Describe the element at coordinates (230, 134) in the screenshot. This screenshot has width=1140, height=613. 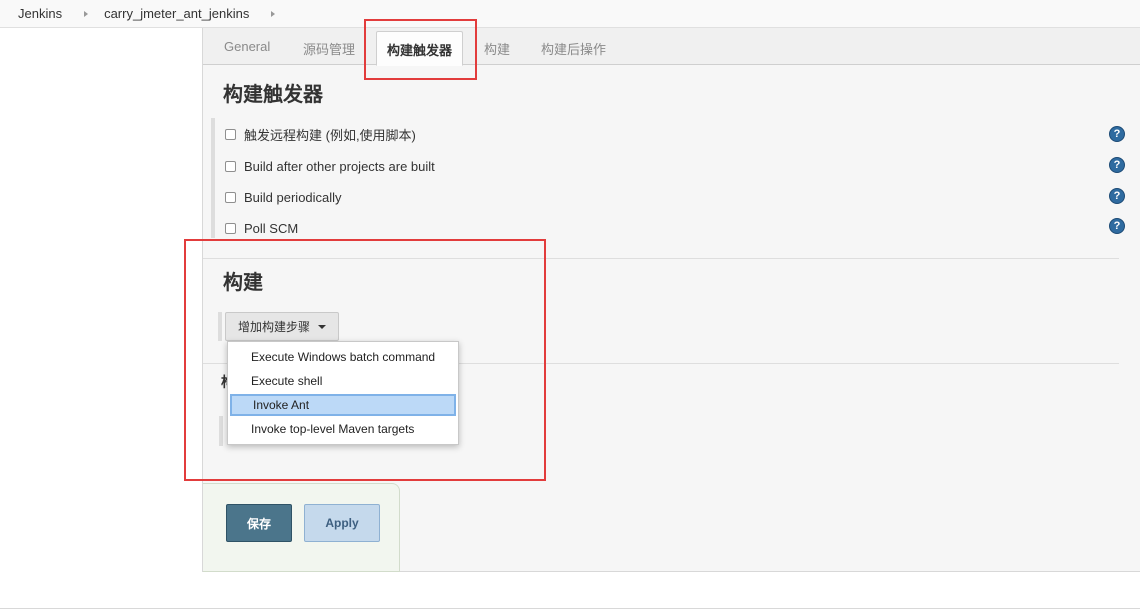
I see `trigger-remote-checkbox` at that location.